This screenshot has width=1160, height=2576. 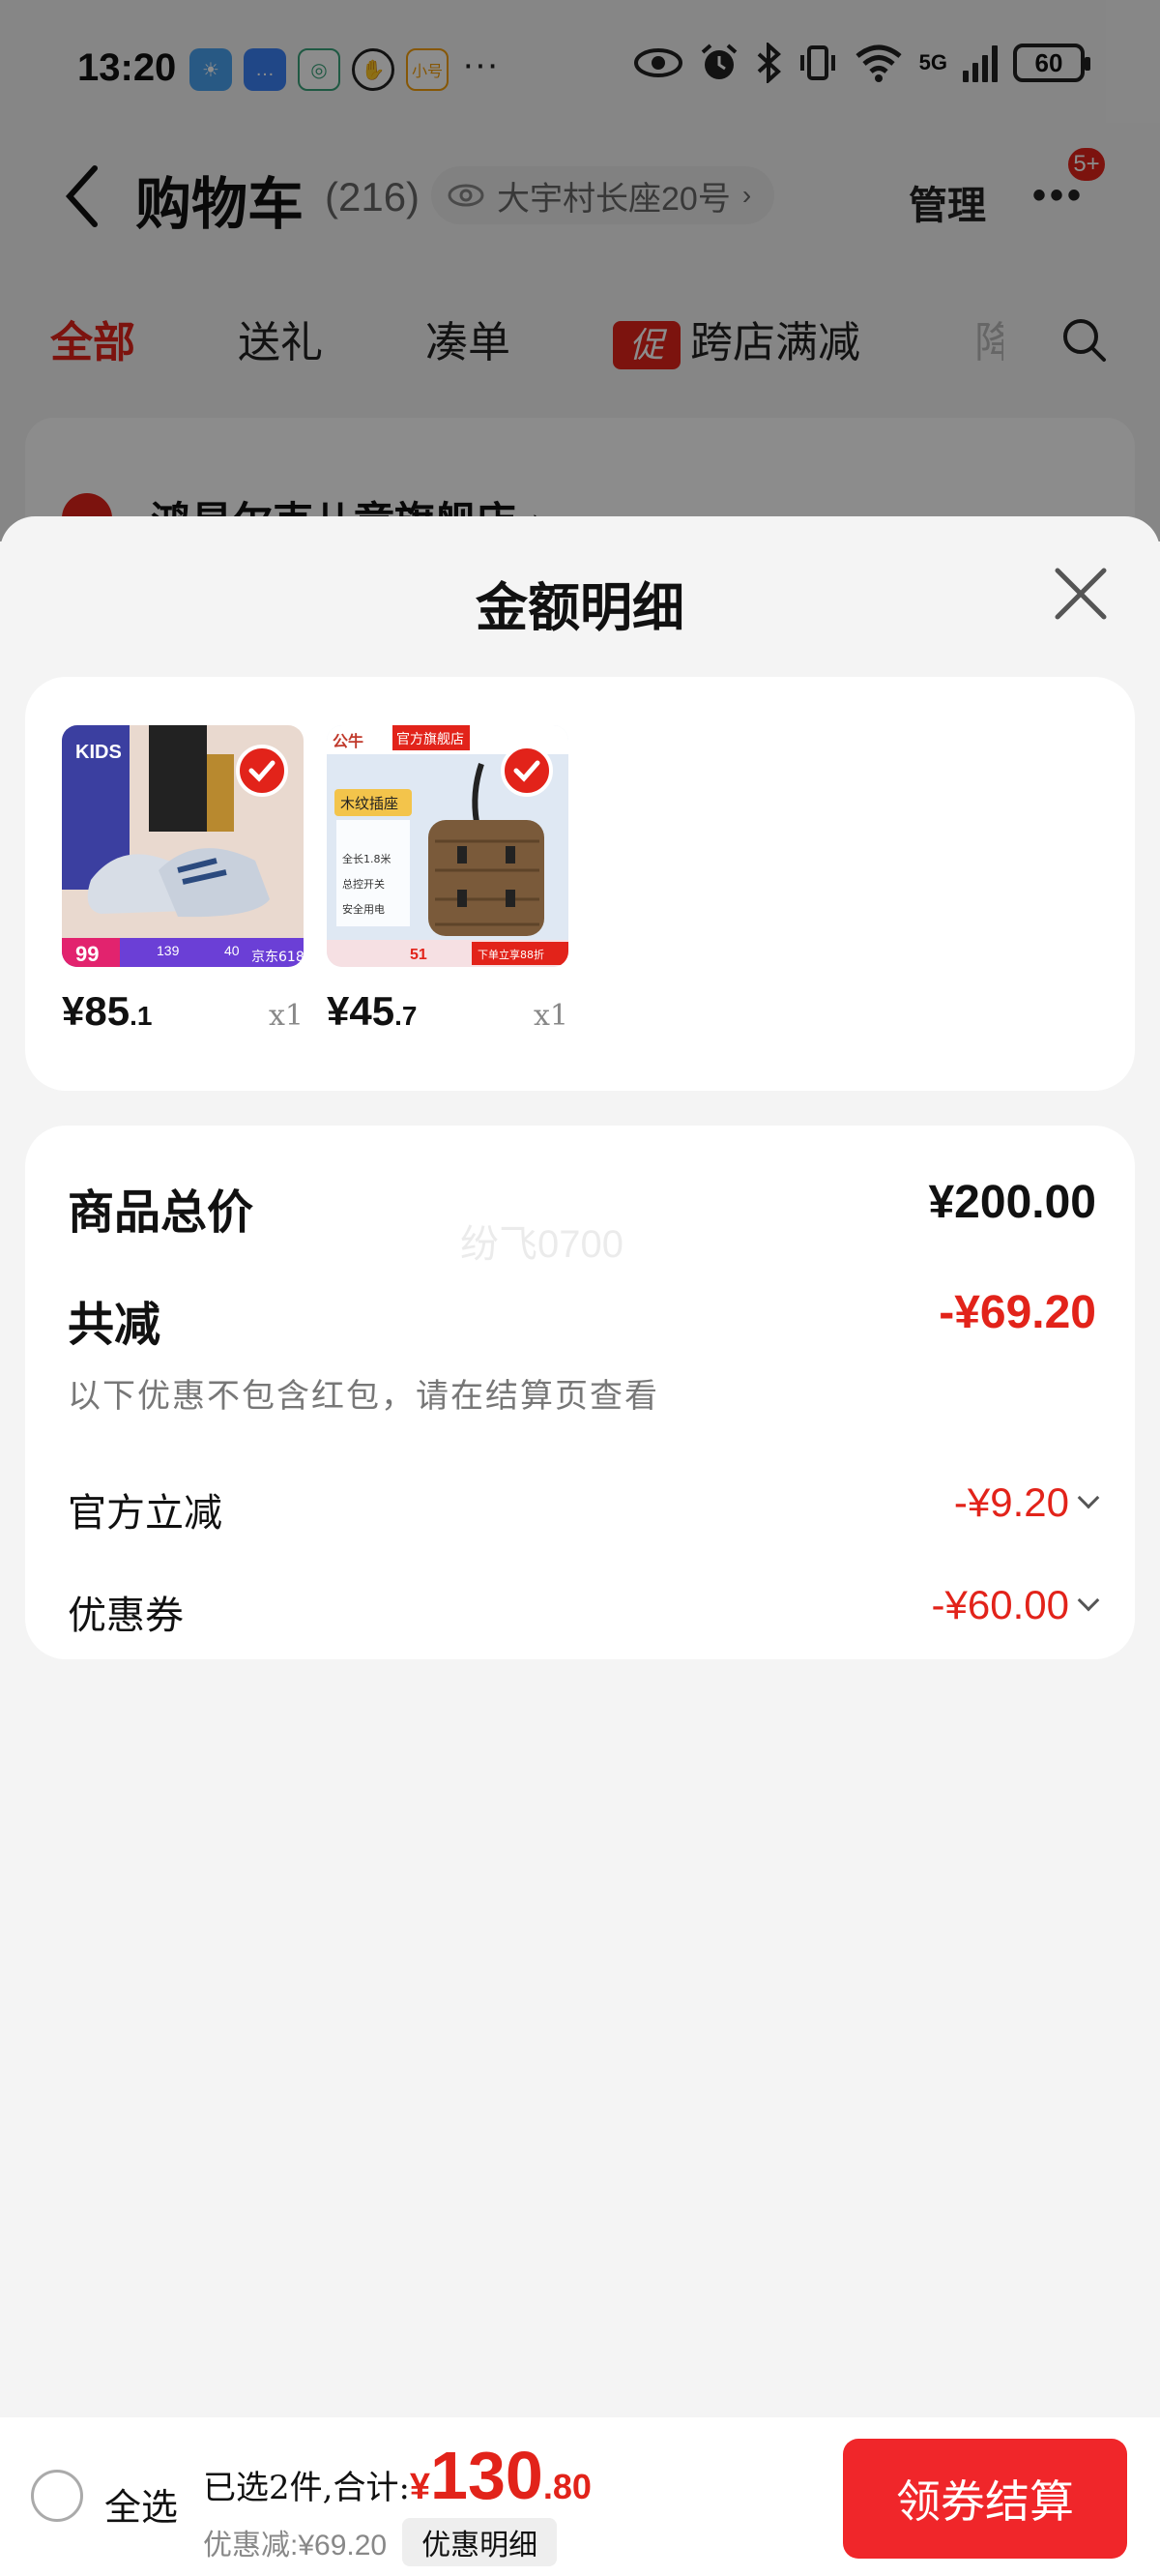 I want to click on official-discount-row: -¥9.20, so click(x=1026, y=1502).